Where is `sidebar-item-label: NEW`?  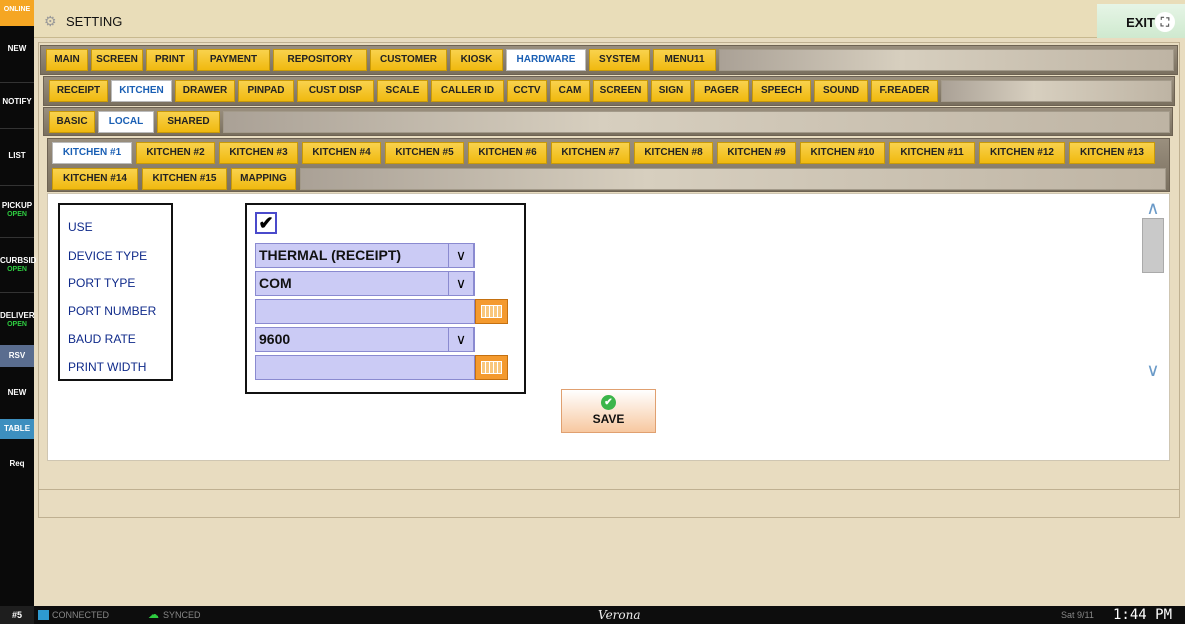
sidebar-item-label: NEW is located at coordinates (17, 392).